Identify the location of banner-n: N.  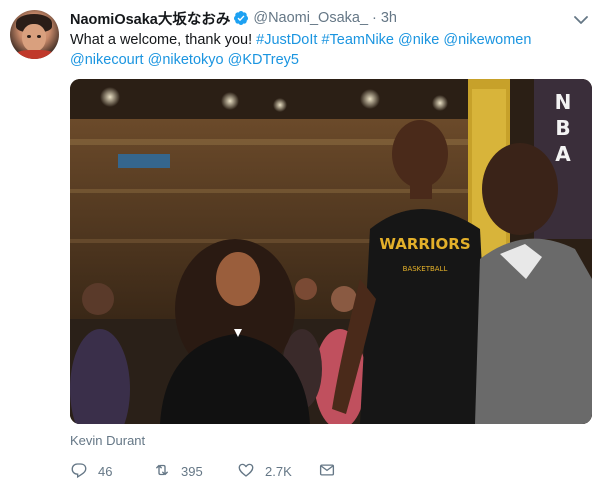
(563, 102).